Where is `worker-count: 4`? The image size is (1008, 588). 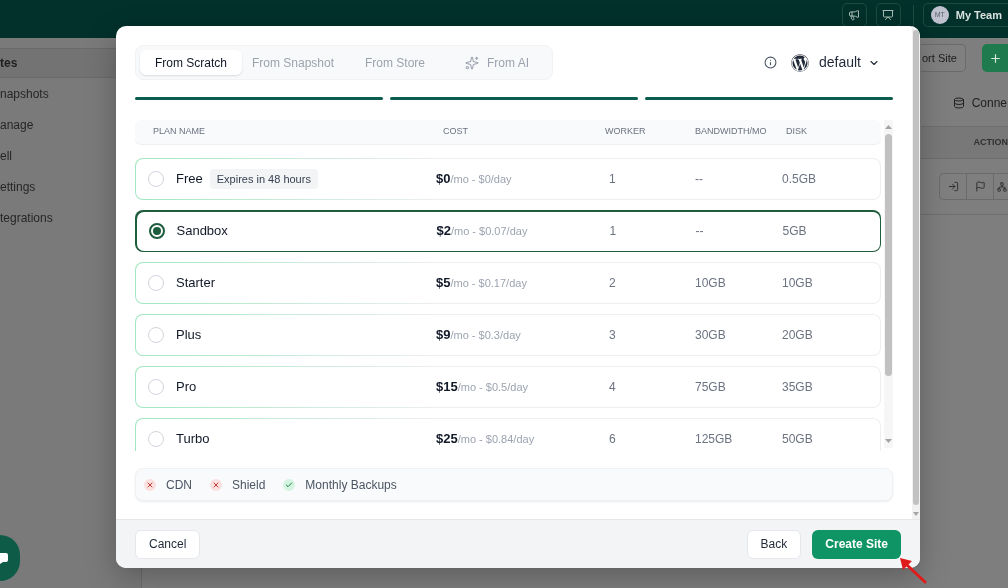
worker-count: 4 is located at coordinates (613, 387).